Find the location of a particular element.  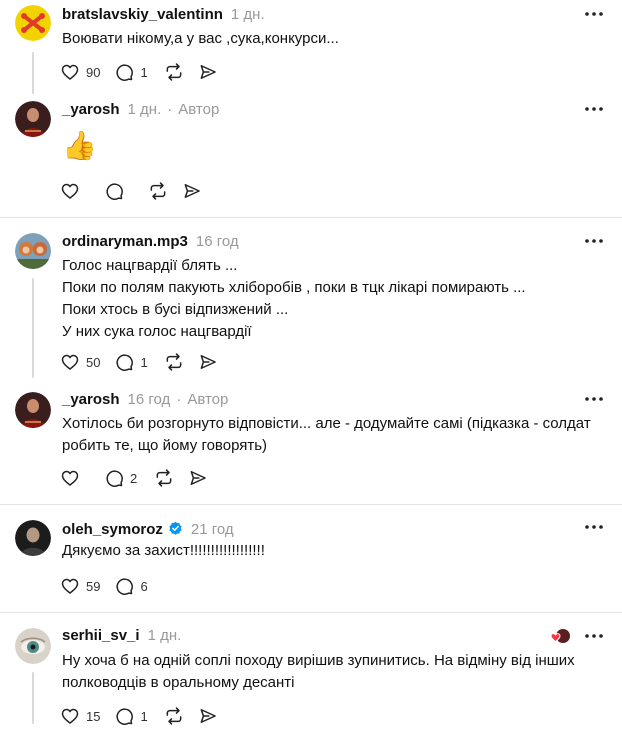

like-button: 90 is located at coordinates (80, 72).